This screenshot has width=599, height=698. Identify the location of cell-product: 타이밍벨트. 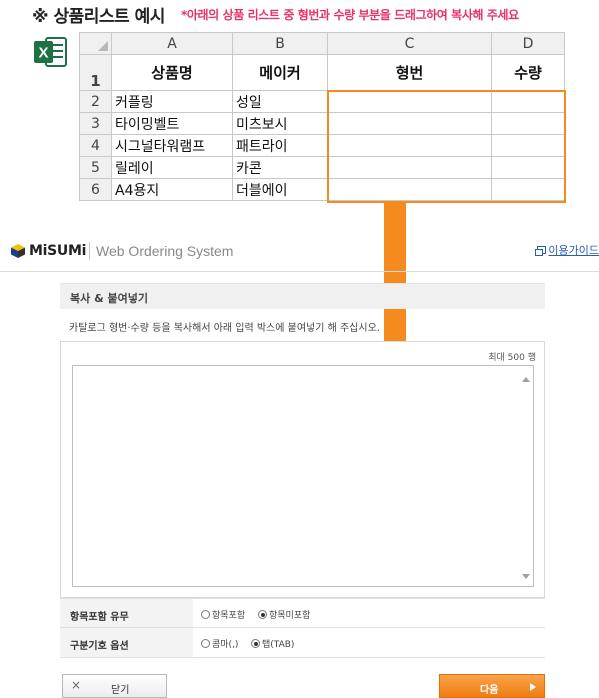
(172, 123).